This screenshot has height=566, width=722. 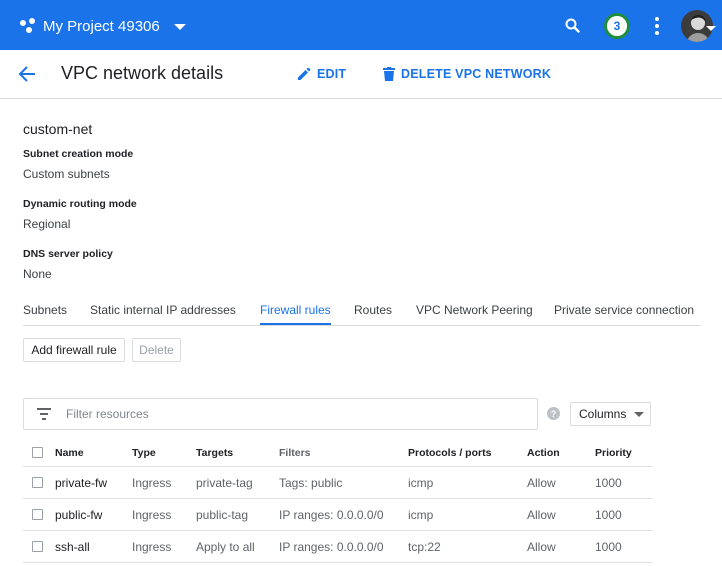 I want to click on detail-value-routing-mode: Regional, so click(x=47, y=224).